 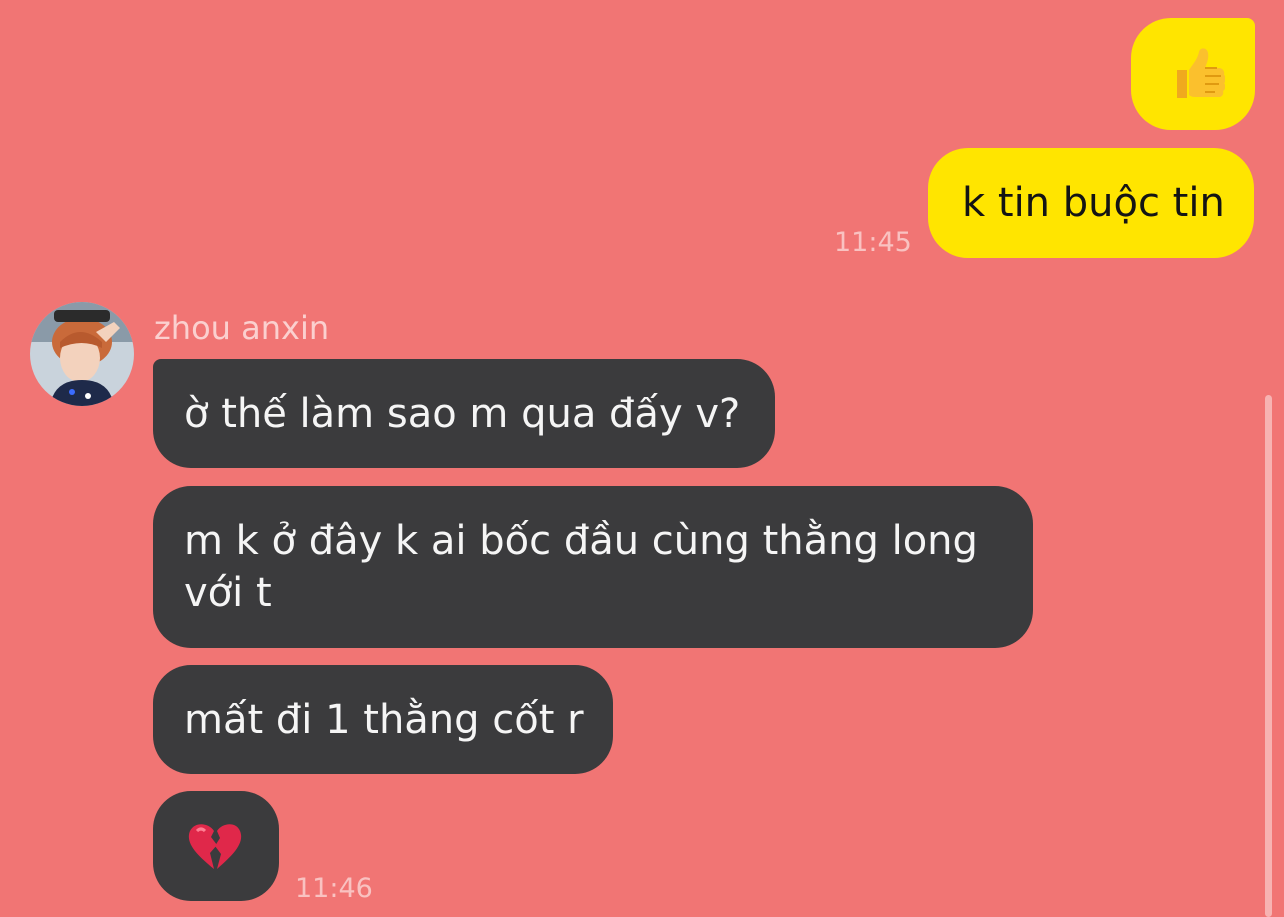 I want to click on incoming-message-emoji, so click(x=216, y=846).